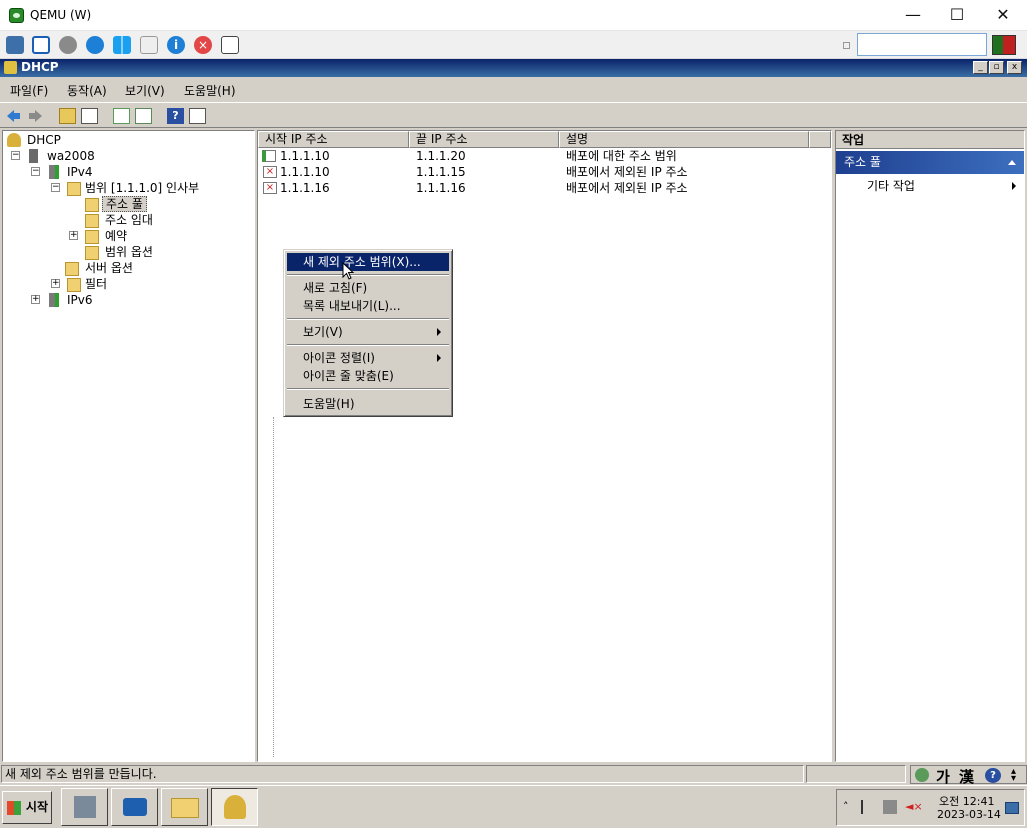  Describe the element at coordinates (980, 67) in the screenshot. I see `mdi-minimize-button: _` at that location.